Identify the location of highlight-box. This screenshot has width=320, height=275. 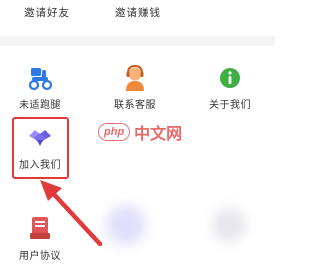
(40, 148).